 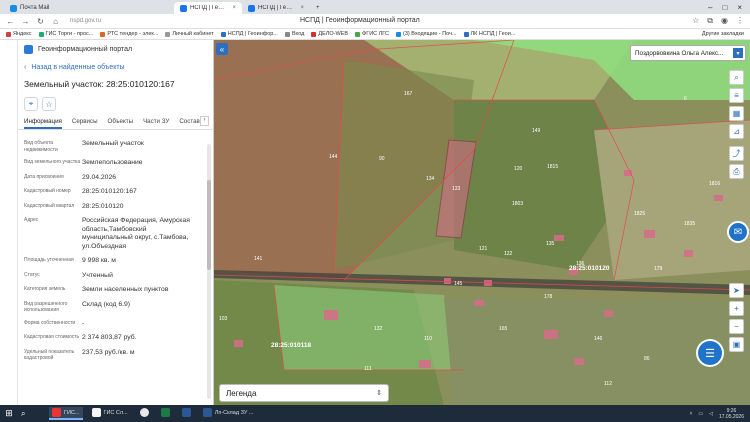 I want to click on layers-icon: ≡, so click(x=736, y=95).